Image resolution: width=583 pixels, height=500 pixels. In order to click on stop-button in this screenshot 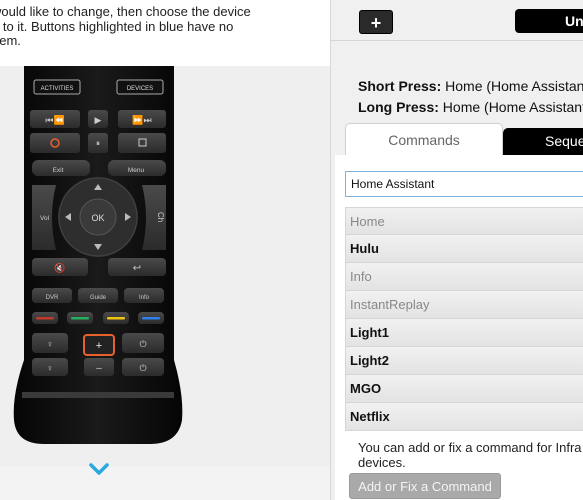, I will do `click(142, 143)`.